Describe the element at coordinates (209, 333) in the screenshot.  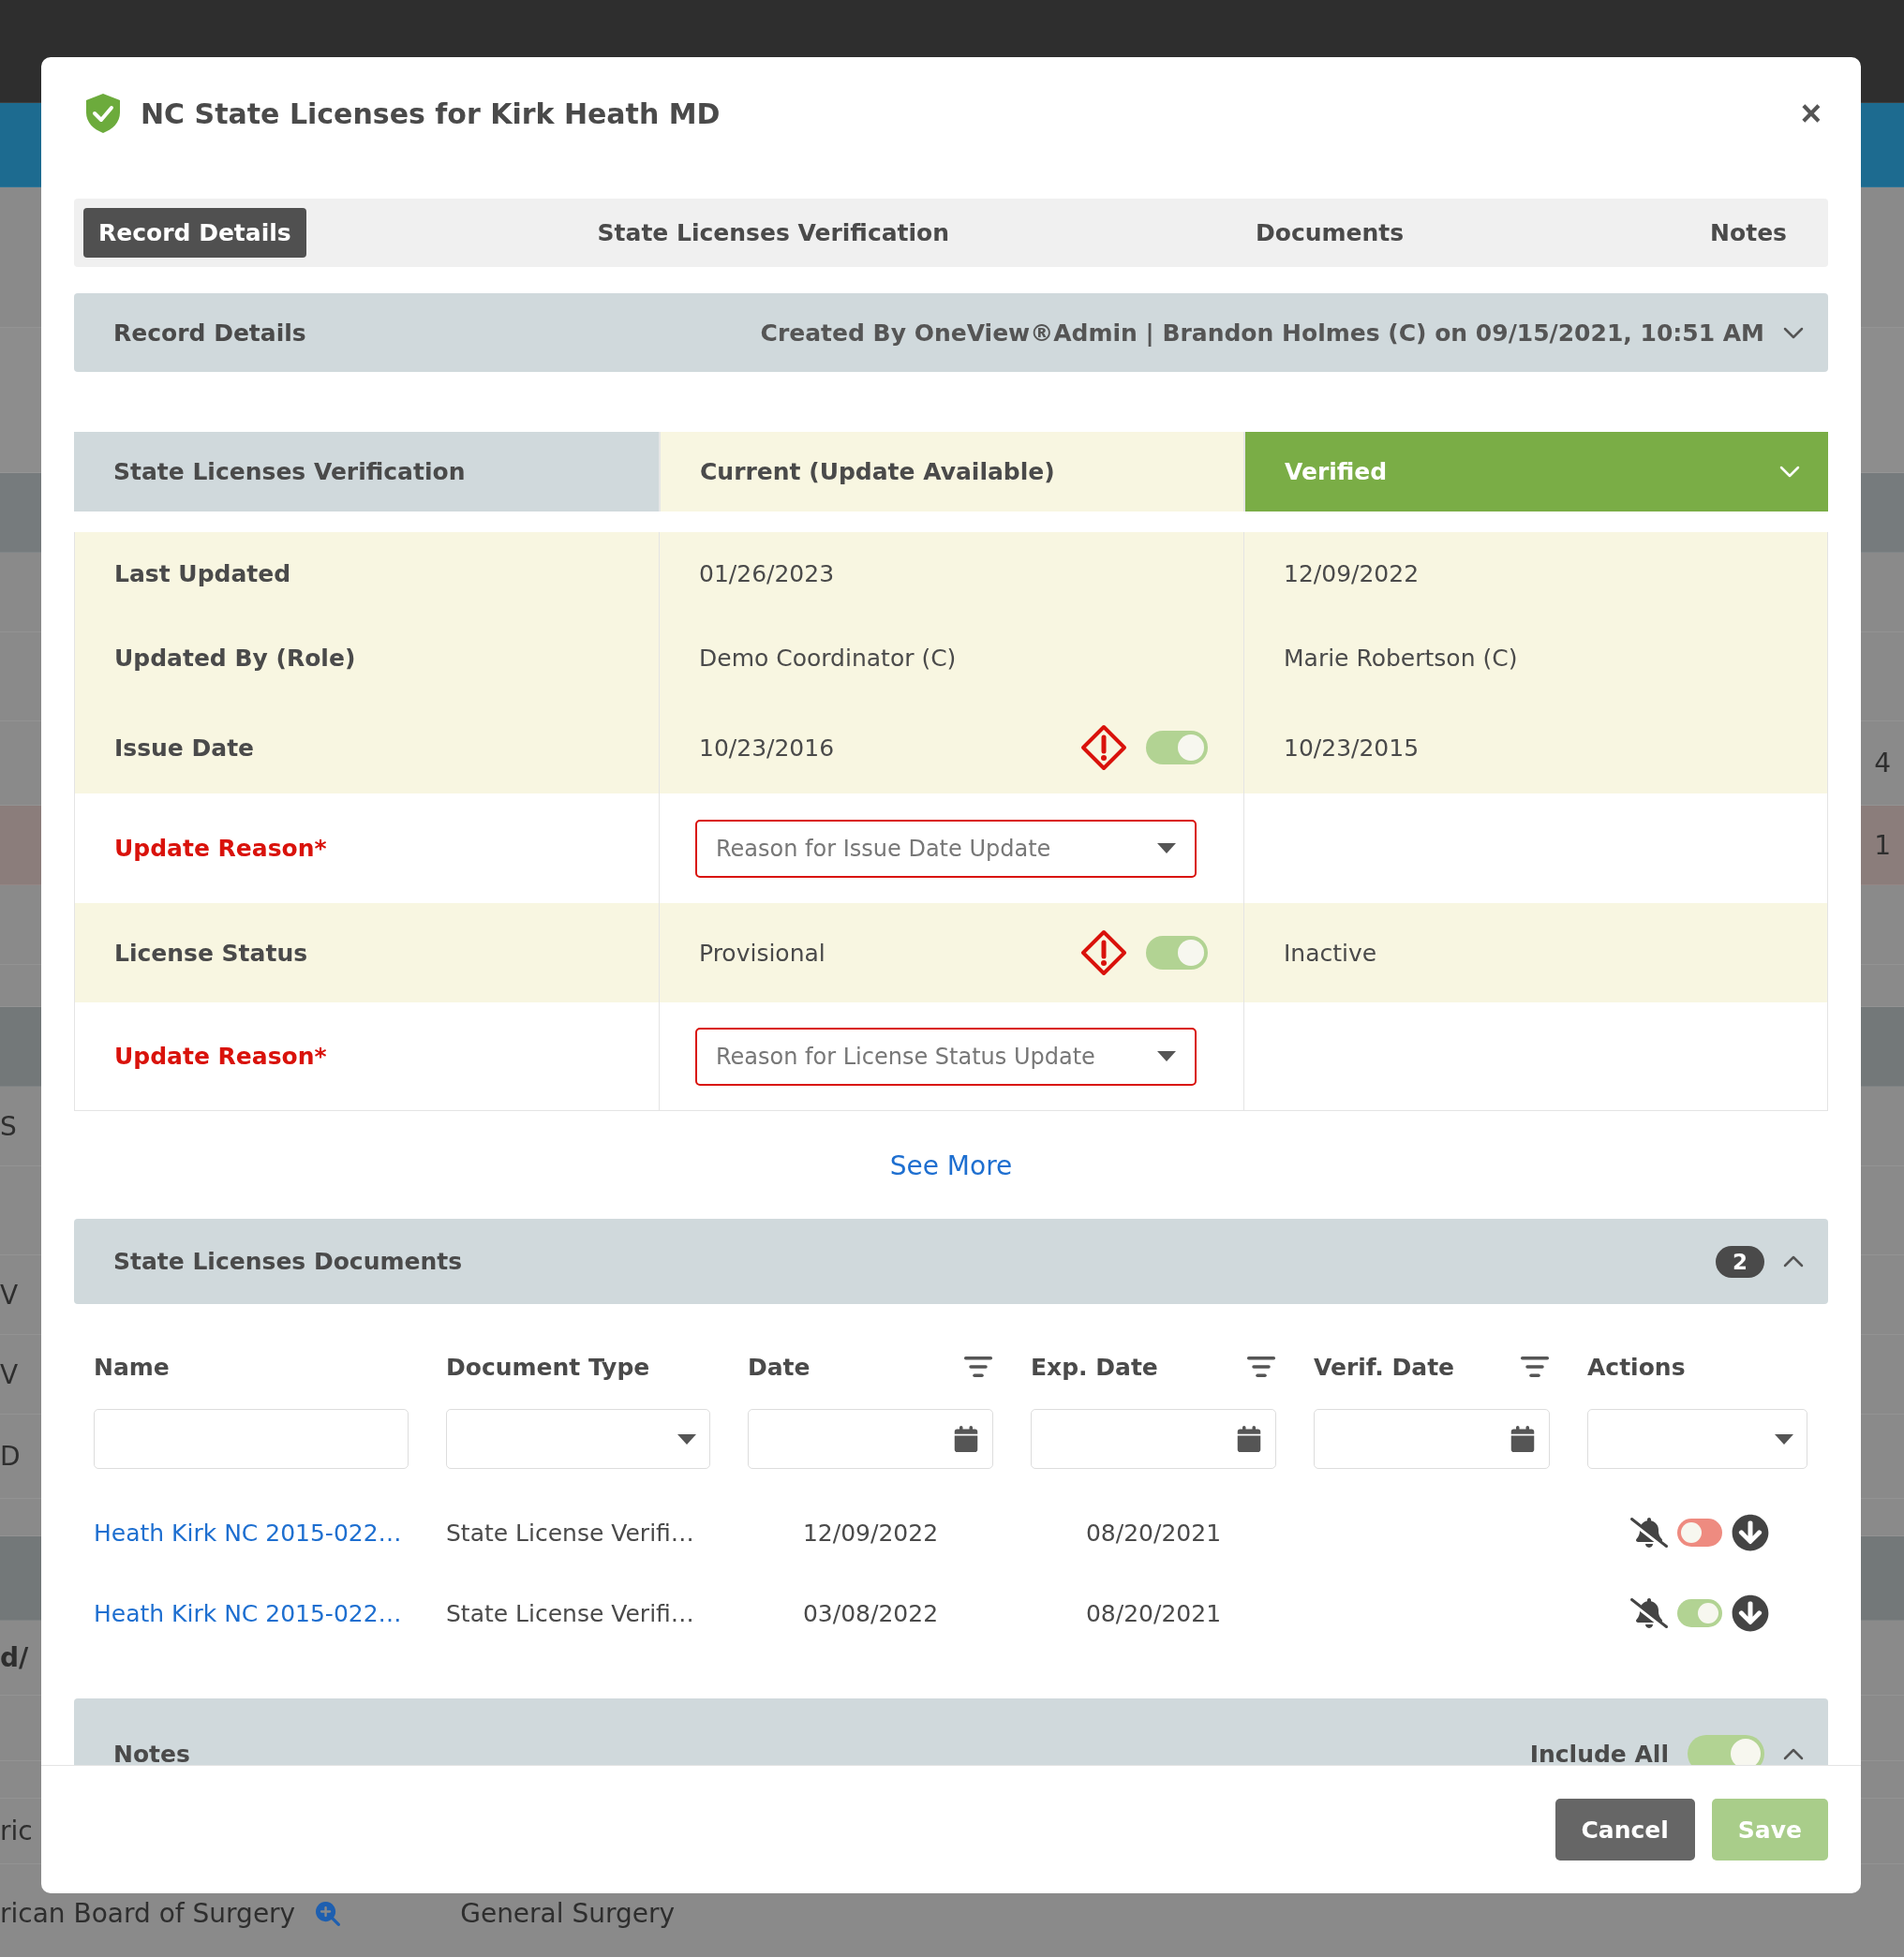
I see `section-title: Record Details` at that location.